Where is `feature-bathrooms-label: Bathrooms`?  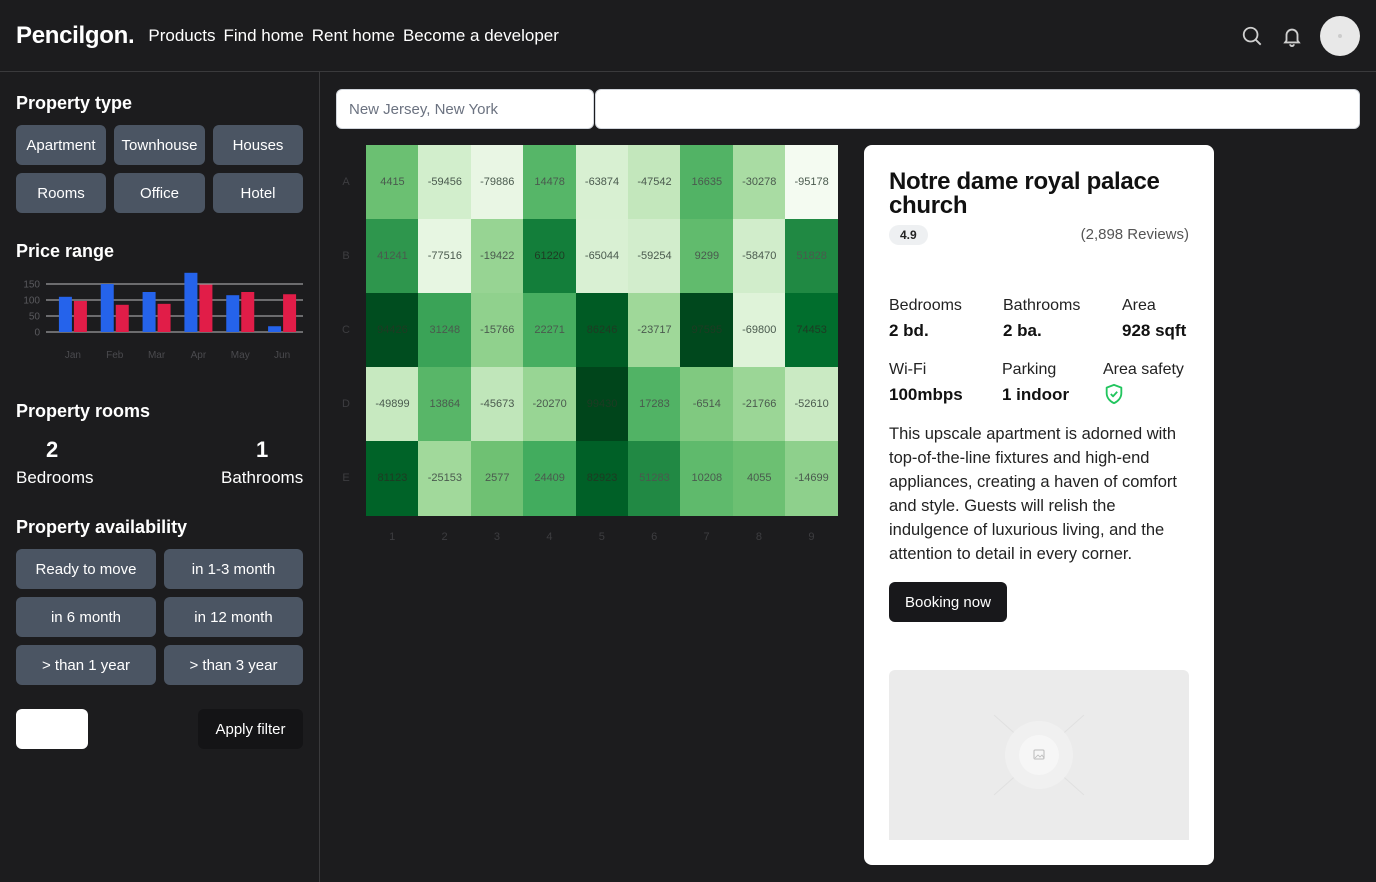 feature-bathrooms-label: Bathrooms is located at coordinates (1042, 305).